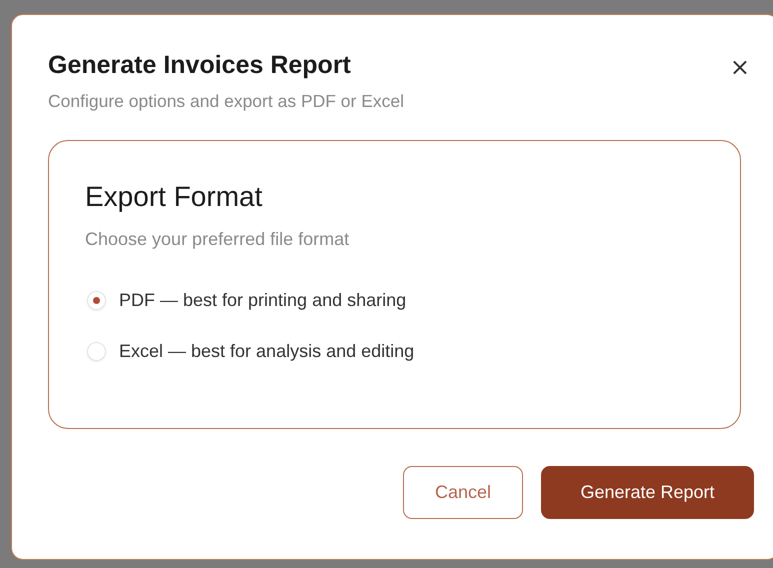 The image size is (773, 568). What do you see at coordinates (226, 101) in the screenshot?
I see `dialog-subtitle: Configure options and export as PDF or Excel` at bounding box center [226, 101].